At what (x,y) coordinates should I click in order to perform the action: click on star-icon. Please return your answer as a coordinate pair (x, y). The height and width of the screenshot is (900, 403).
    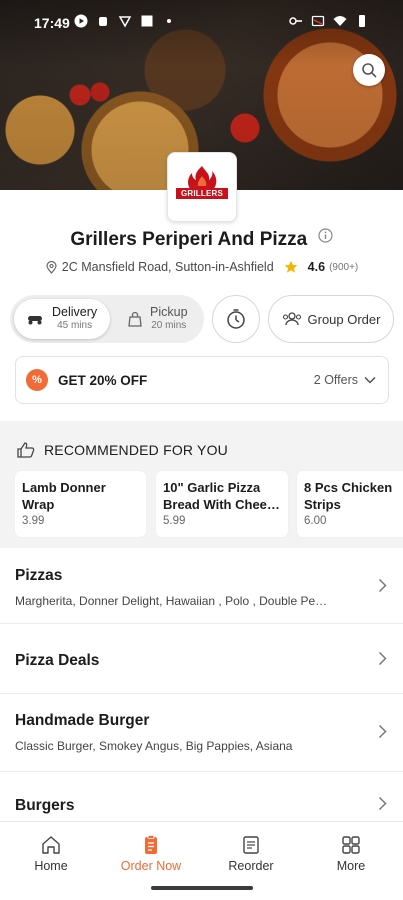
    Looking at the image, I should click on (290, 266).